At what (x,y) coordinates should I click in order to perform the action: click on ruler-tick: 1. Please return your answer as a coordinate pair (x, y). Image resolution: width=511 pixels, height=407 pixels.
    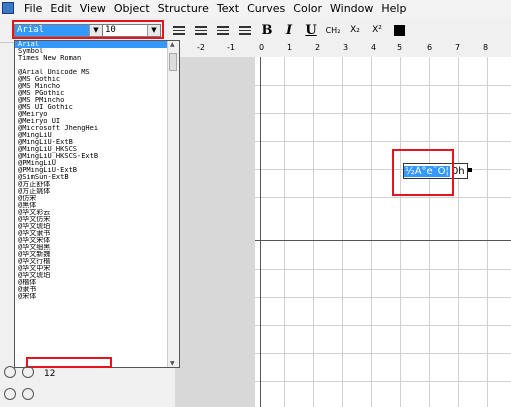
    Looking at the image, I should click on (290, 47).